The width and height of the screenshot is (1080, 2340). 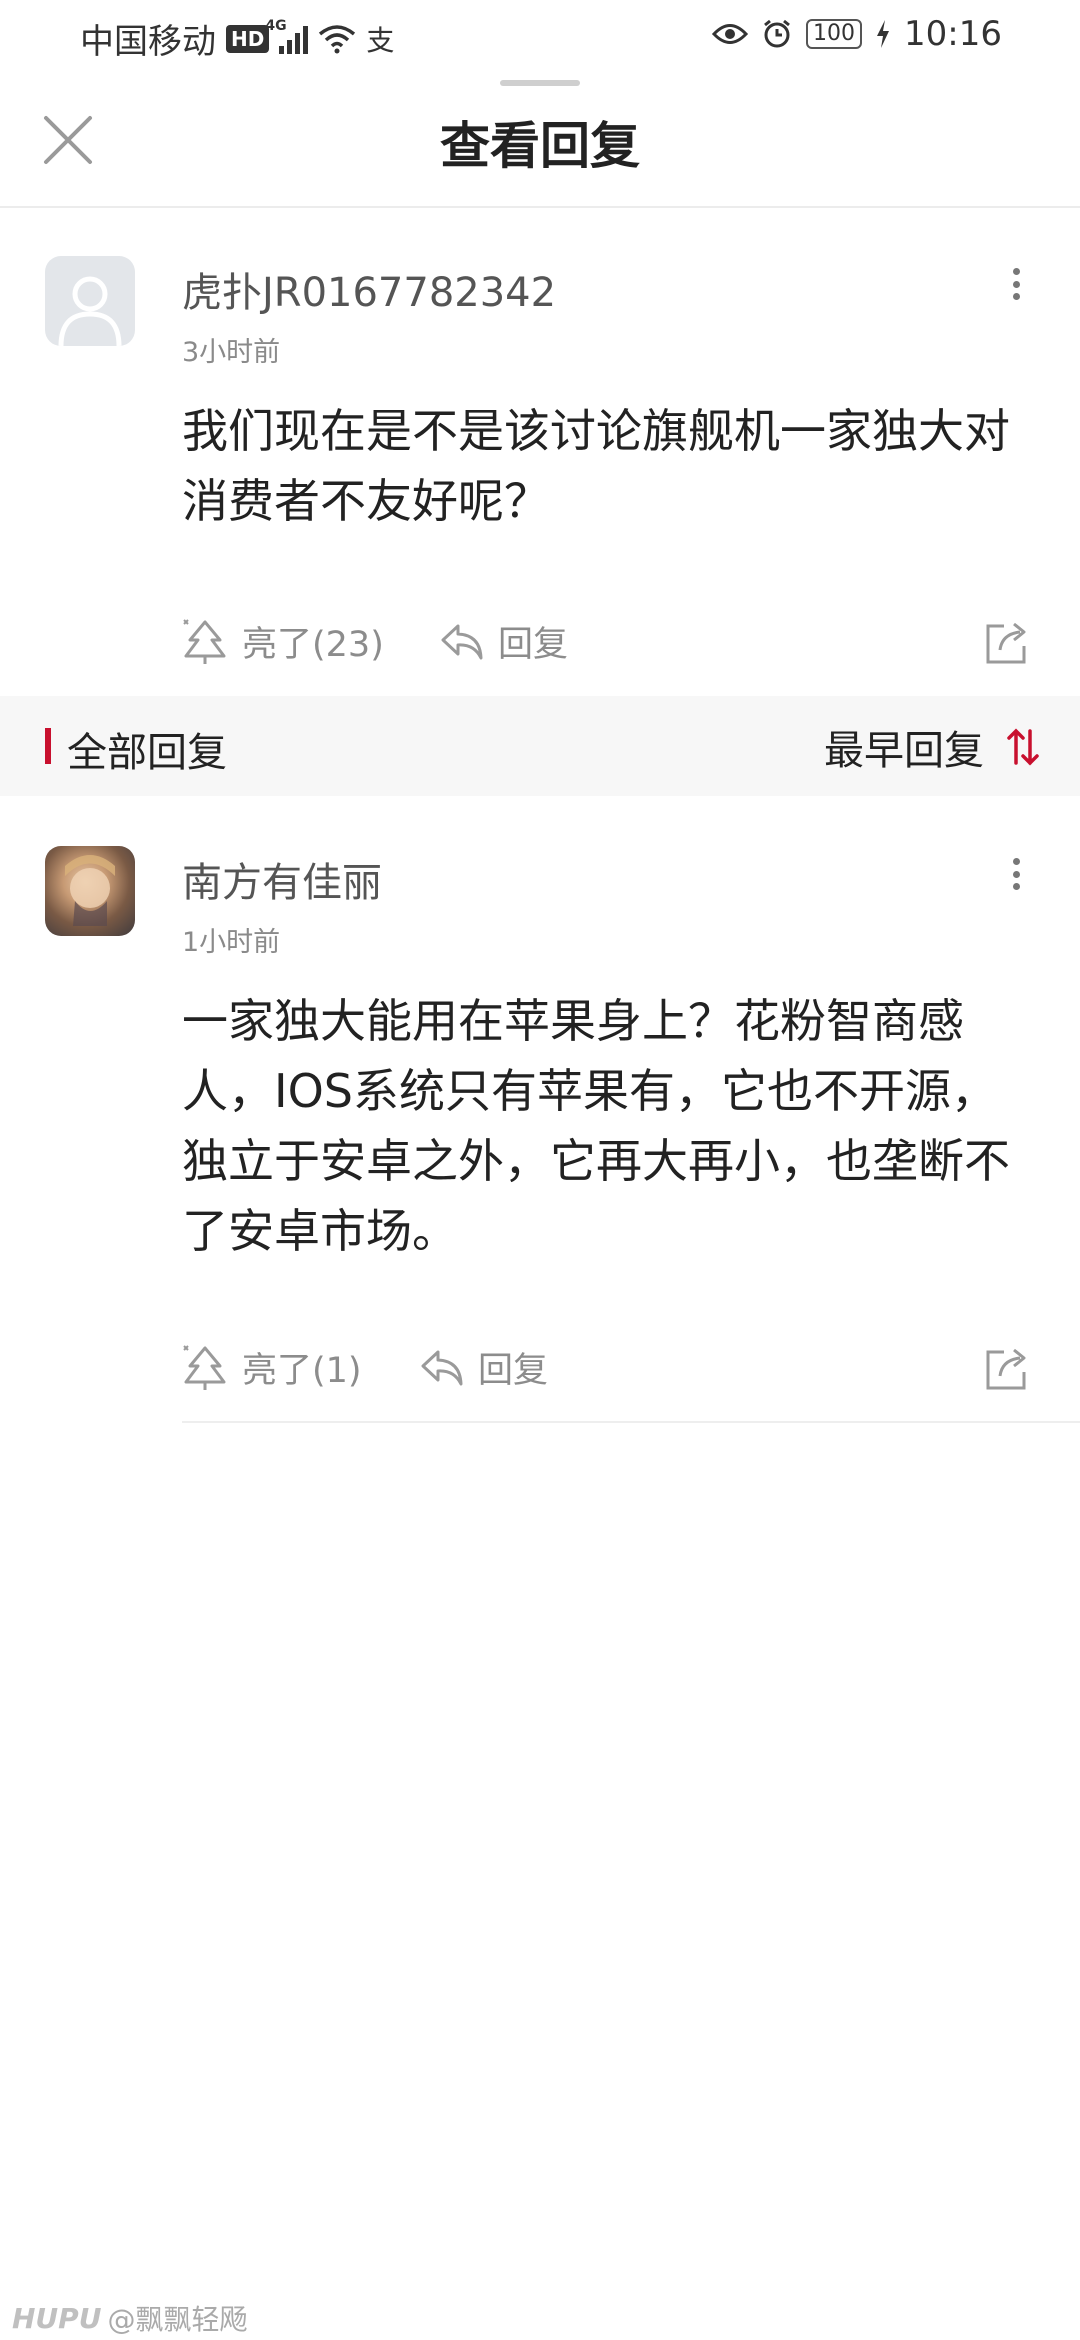 What do you see at coordinates (148, 42) in the screenshot?
I see `carrier-name: 中国移动` at bounding box center [148, 42].